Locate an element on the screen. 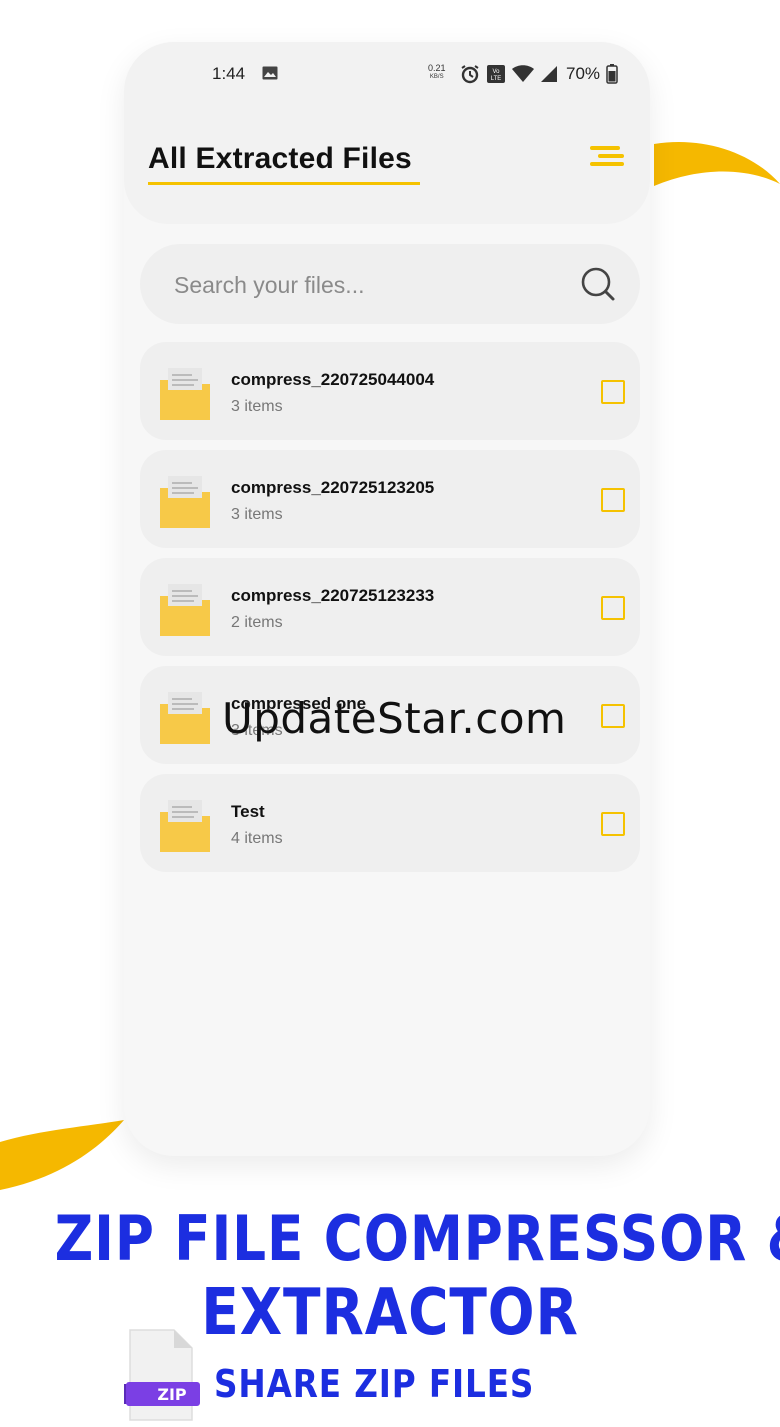 Image resolution: width=780 pixels, height=1427 pixels. search-bar is located at coordinates (390, 284).